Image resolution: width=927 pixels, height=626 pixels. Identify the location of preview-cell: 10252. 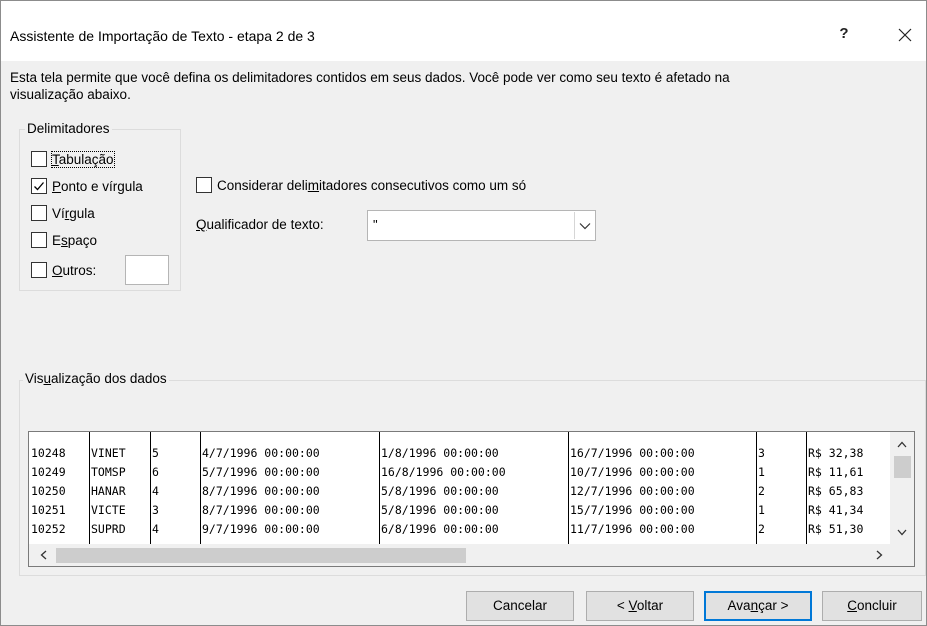
(48, 529).